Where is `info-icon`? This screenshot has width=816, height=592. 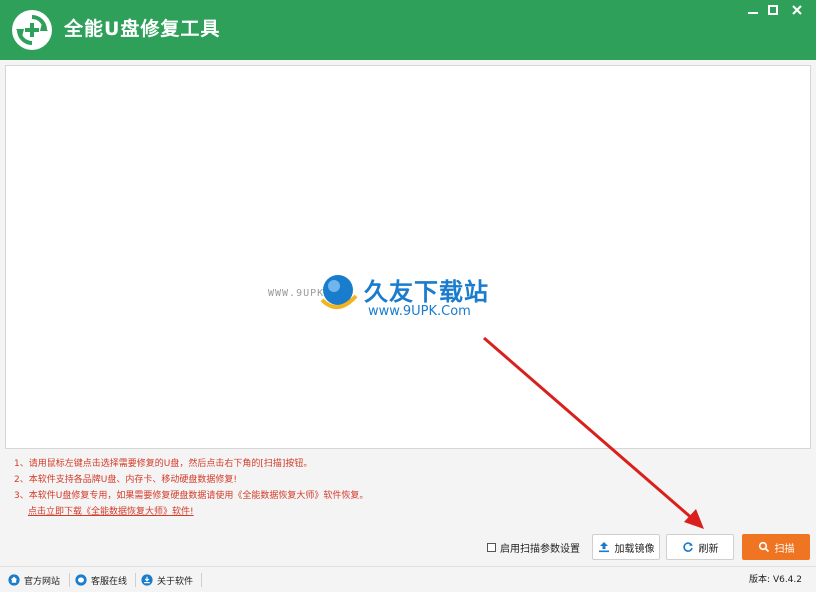
info-icon is located at coordinates (147, 580).